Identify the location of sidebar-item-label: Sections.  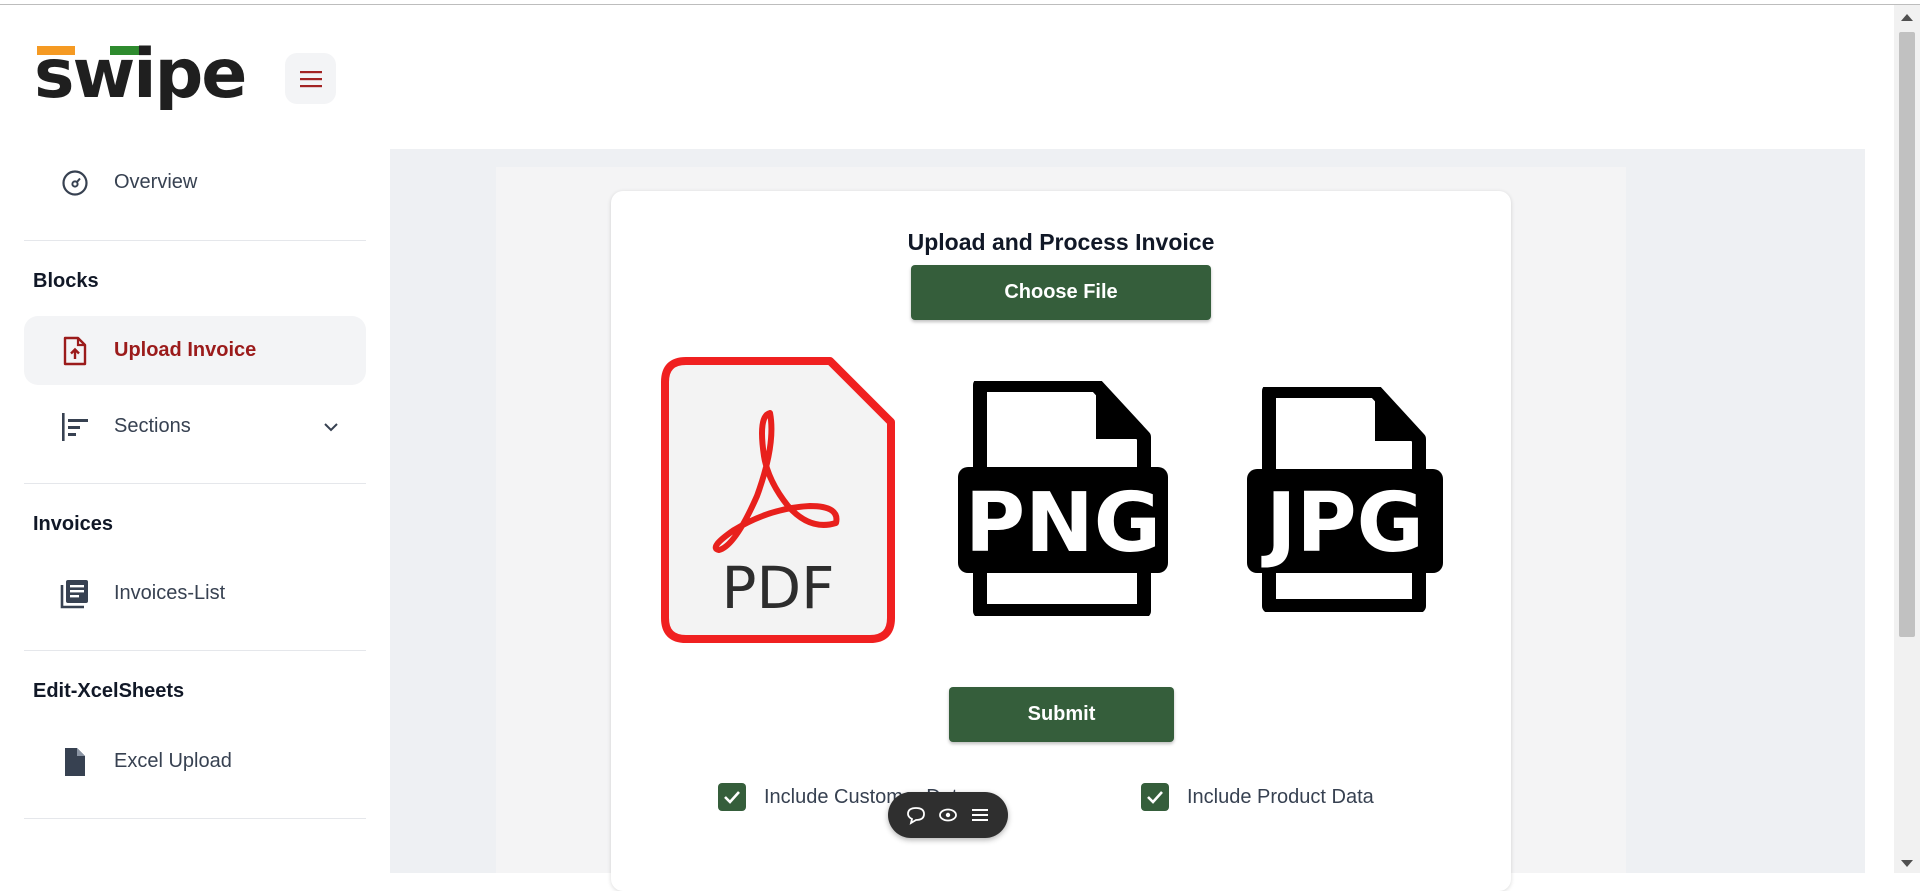
(152, 426).